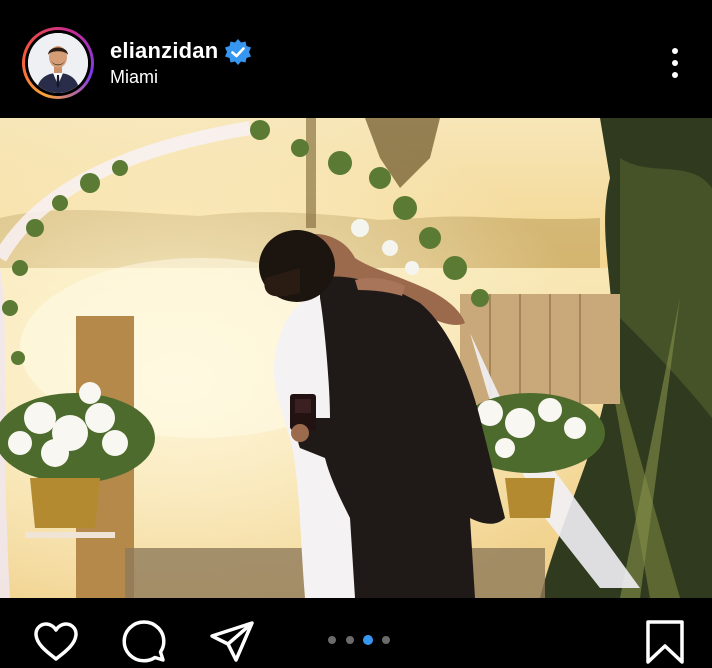 The image size is (712, 668). What do you see at coordinates (675, 51) in the screenshot?
I see `more-vertical-icon` at bounding box center [675, 51].